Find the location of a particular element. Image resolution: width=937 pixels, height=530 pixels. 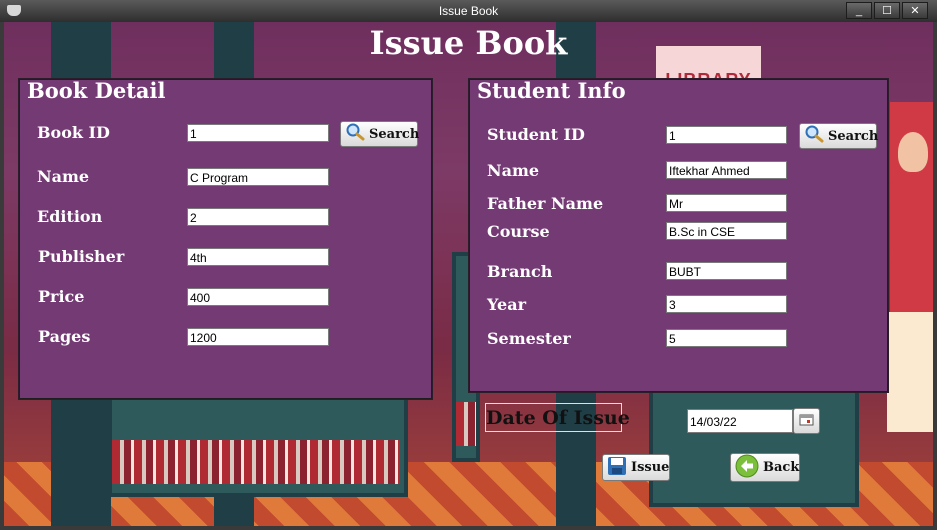

price-input: 400 is located at coordinates (258, 297).